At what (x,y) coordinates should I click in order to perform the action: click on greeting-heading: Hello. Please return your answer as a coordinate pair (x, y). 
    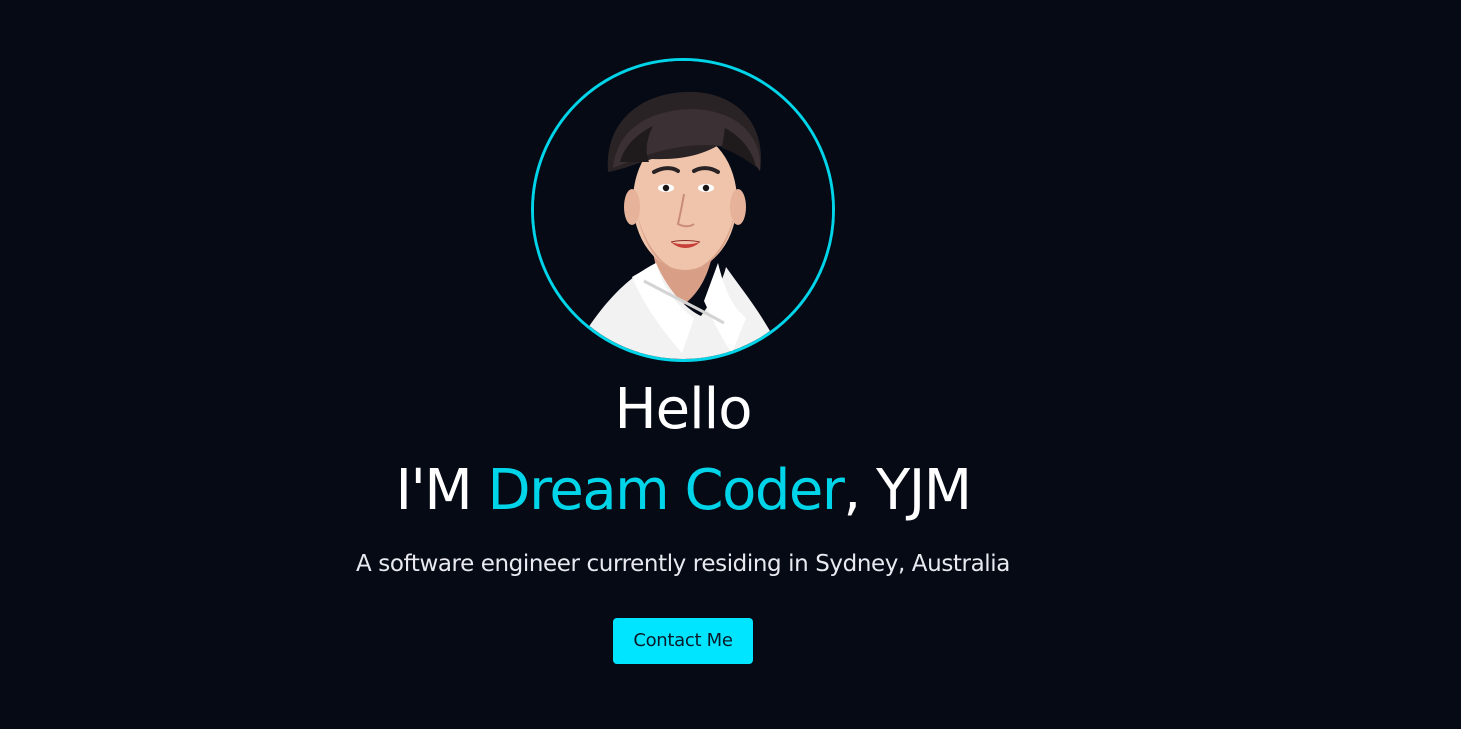
    Looking at the image, I should click on (683, 409).